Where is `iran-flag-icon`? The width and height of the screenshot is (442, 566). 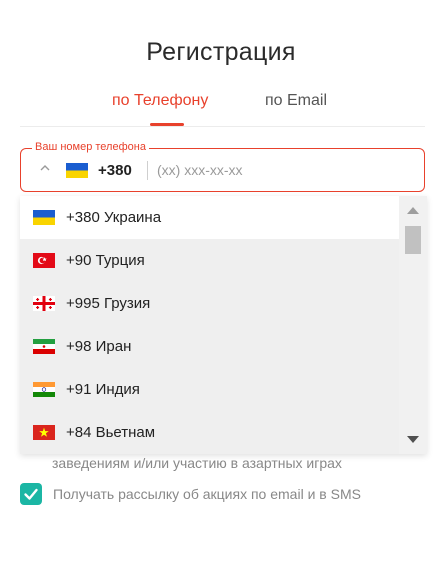
iran-flag-icon is located at coordinates (44, 346).